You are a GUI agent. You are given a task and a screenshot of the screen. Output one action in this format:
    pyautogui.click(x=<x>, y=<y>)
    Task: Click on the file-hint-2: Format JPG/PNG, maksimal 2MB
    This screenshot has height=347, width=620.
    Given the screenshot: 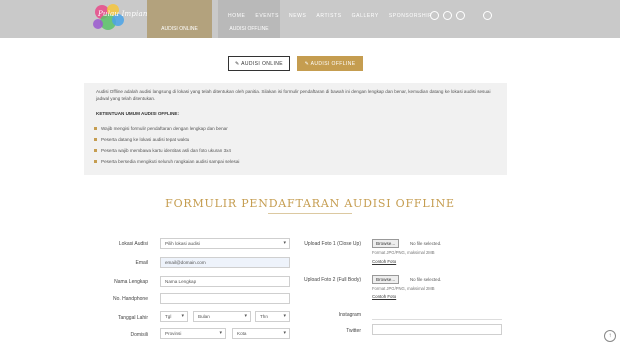 What is the action you would take?
    pyautogui.click(x=403, y=288)
    